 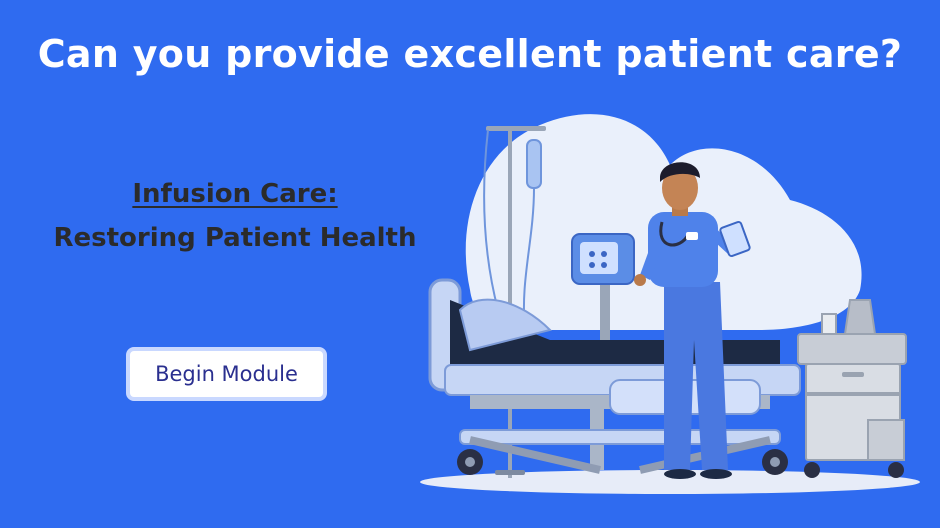 What do you see at coordinates (470, 54) in the screenshot?
I see `page-headline: Can you provide excellent patient care?` at bounding box center [470, 54].